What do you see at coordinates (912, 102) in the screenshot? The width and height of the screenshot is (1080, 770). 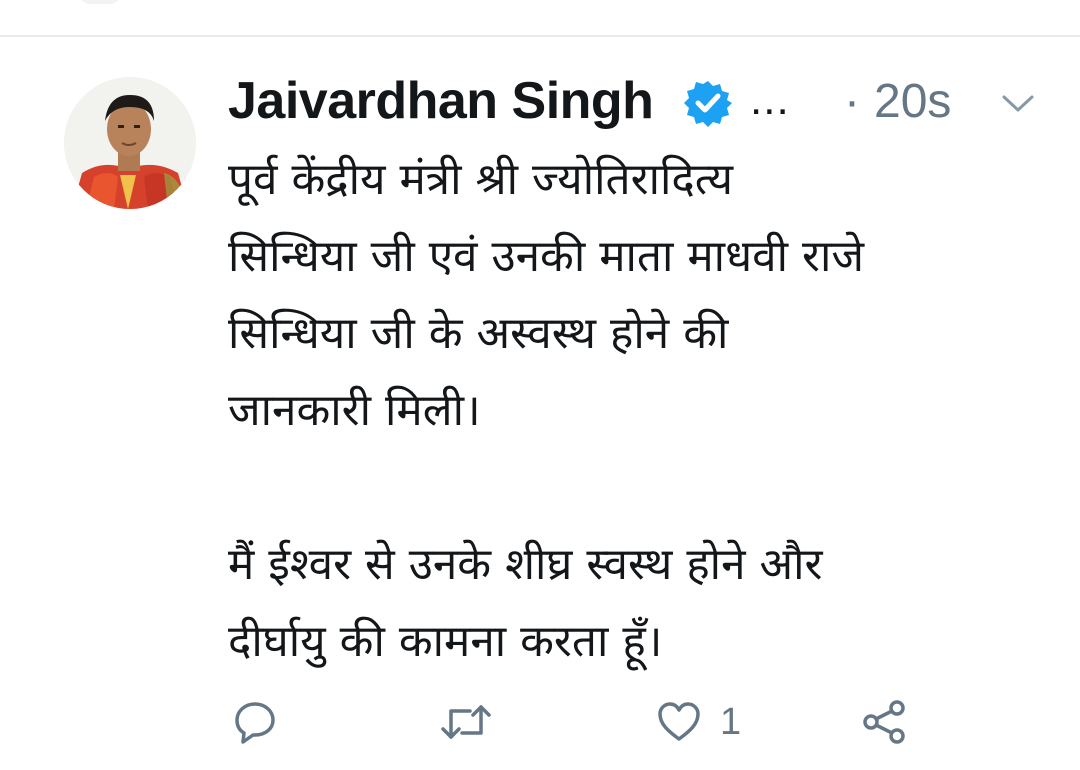 I see `timestamp: 20s` at bounding box center [912, 102].